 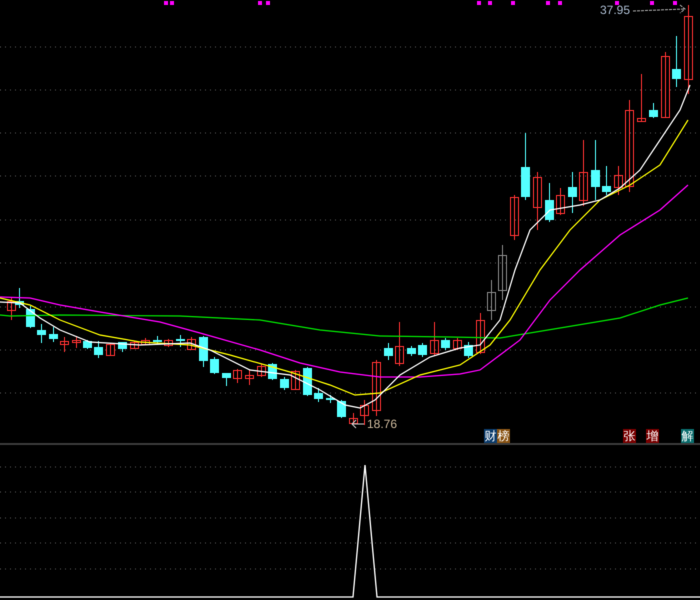 I want to click on indicator-badge: 财, so click(x=490, y=436).